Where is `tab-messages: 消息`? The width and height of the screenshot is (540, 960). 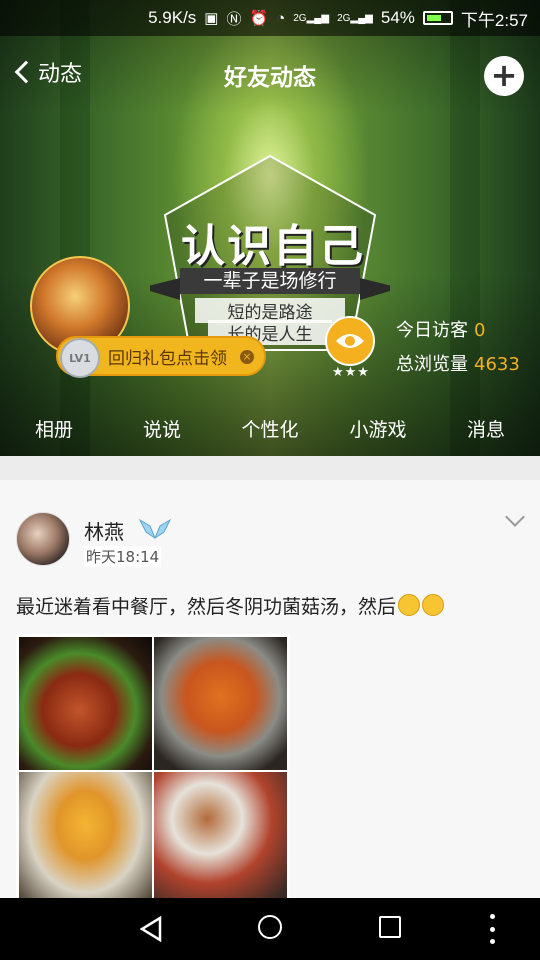
tab-messages: 消息 is located at coordinates (486, 430).